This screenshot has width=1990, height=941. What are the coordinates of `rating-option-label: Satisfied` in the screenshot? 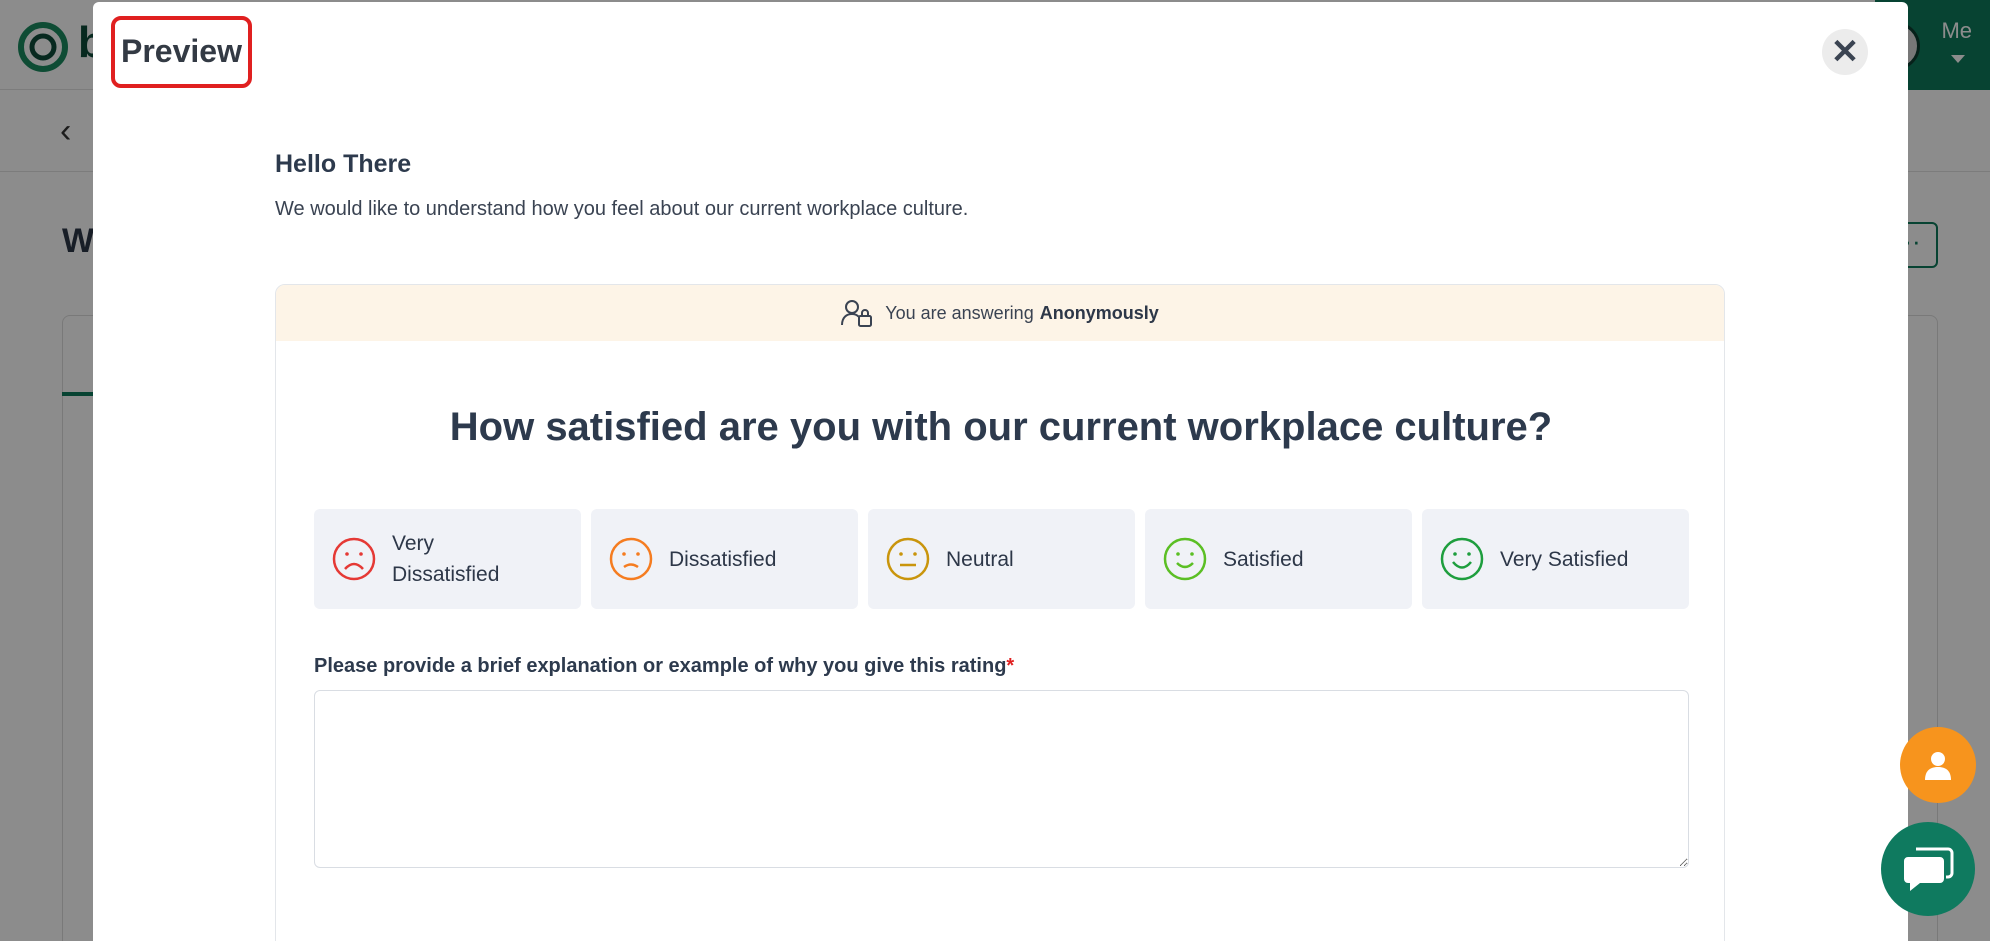 It's located at (1263, 559).